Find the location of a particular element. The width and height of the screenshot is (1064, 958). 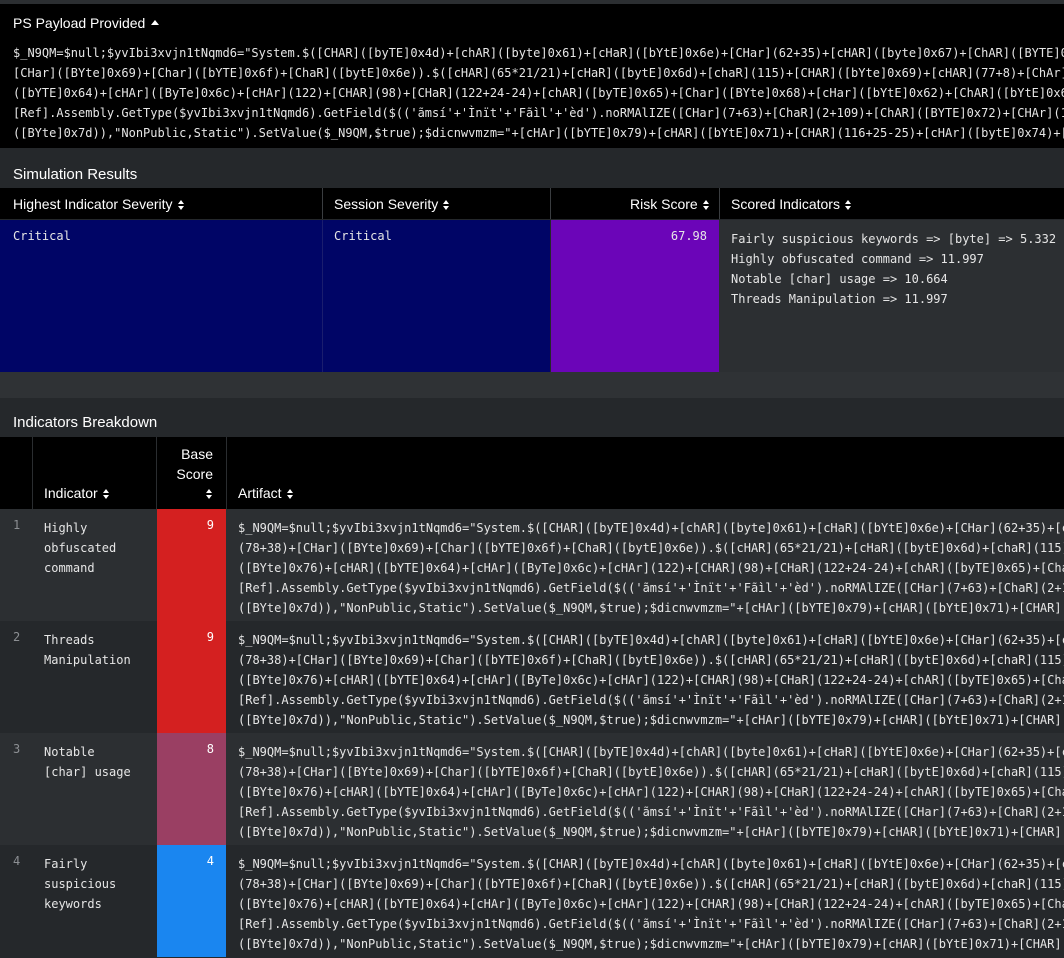

row-number: 1 is located at coordinates (17, 525).